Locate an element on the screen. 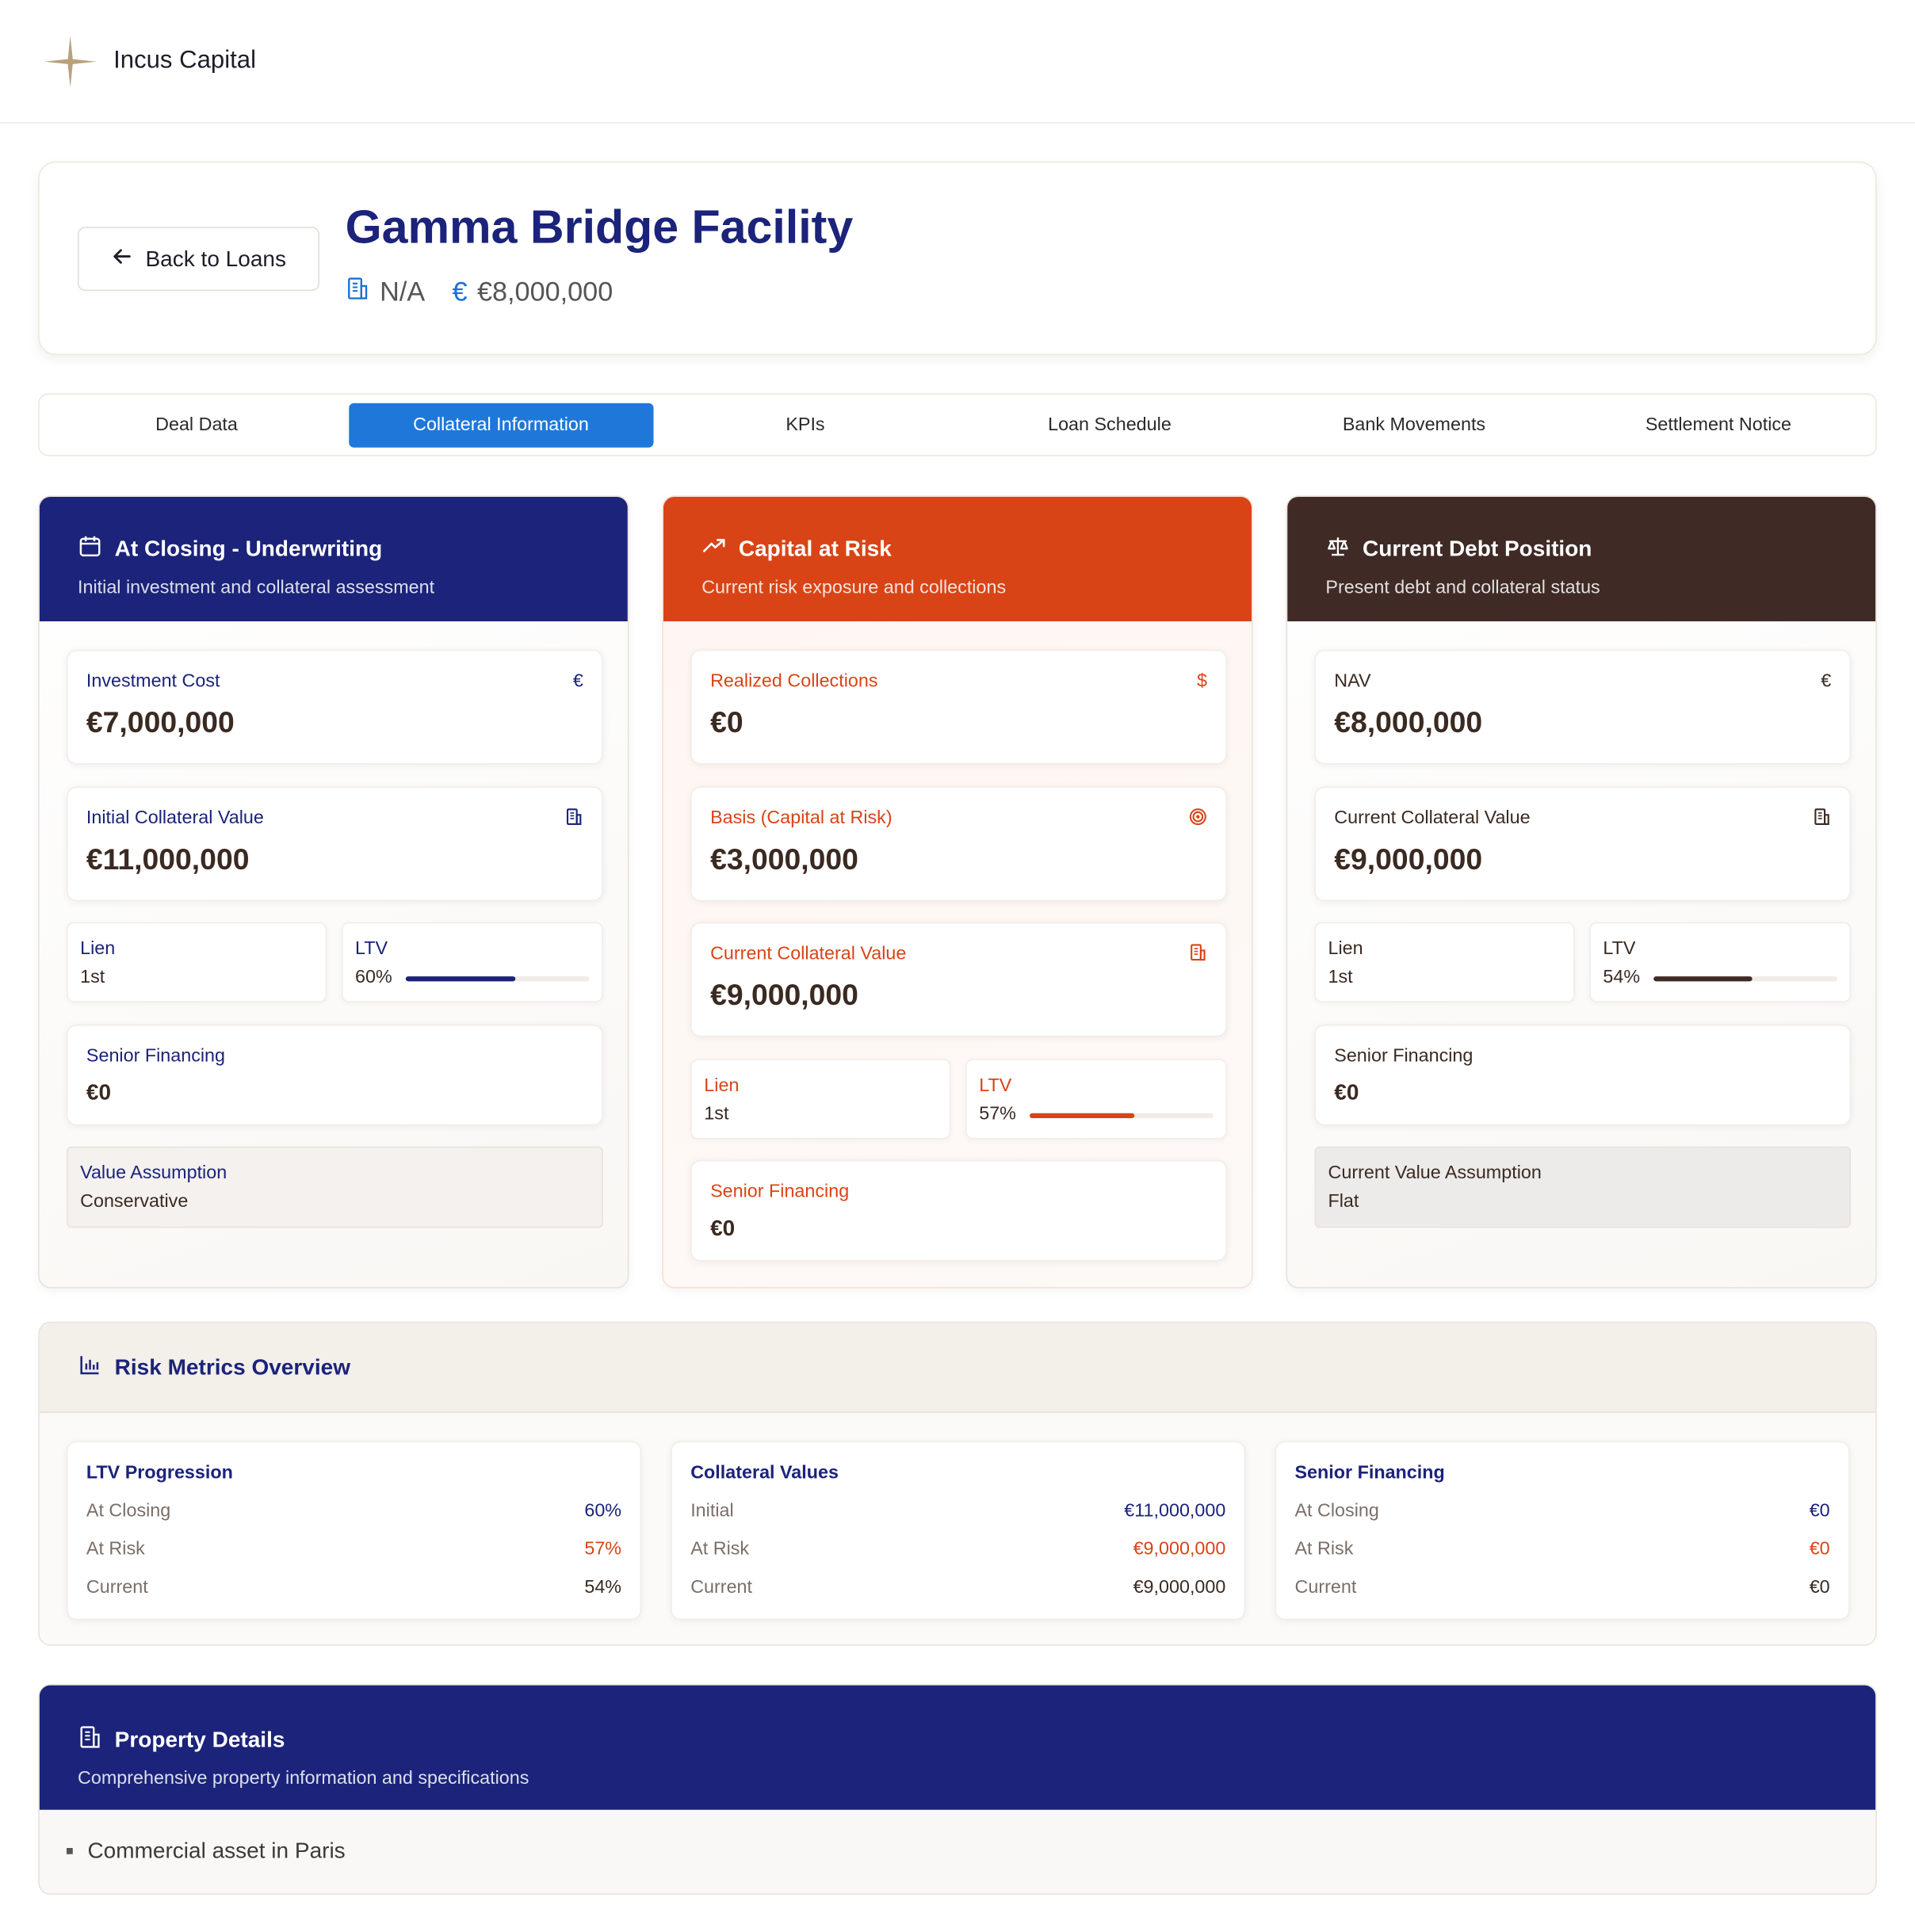 Image resolution: width=1915 pixels, height=1932 pixels. realized-collections-card: Realized Collections $ €0 is located at coordinates (958, 707).